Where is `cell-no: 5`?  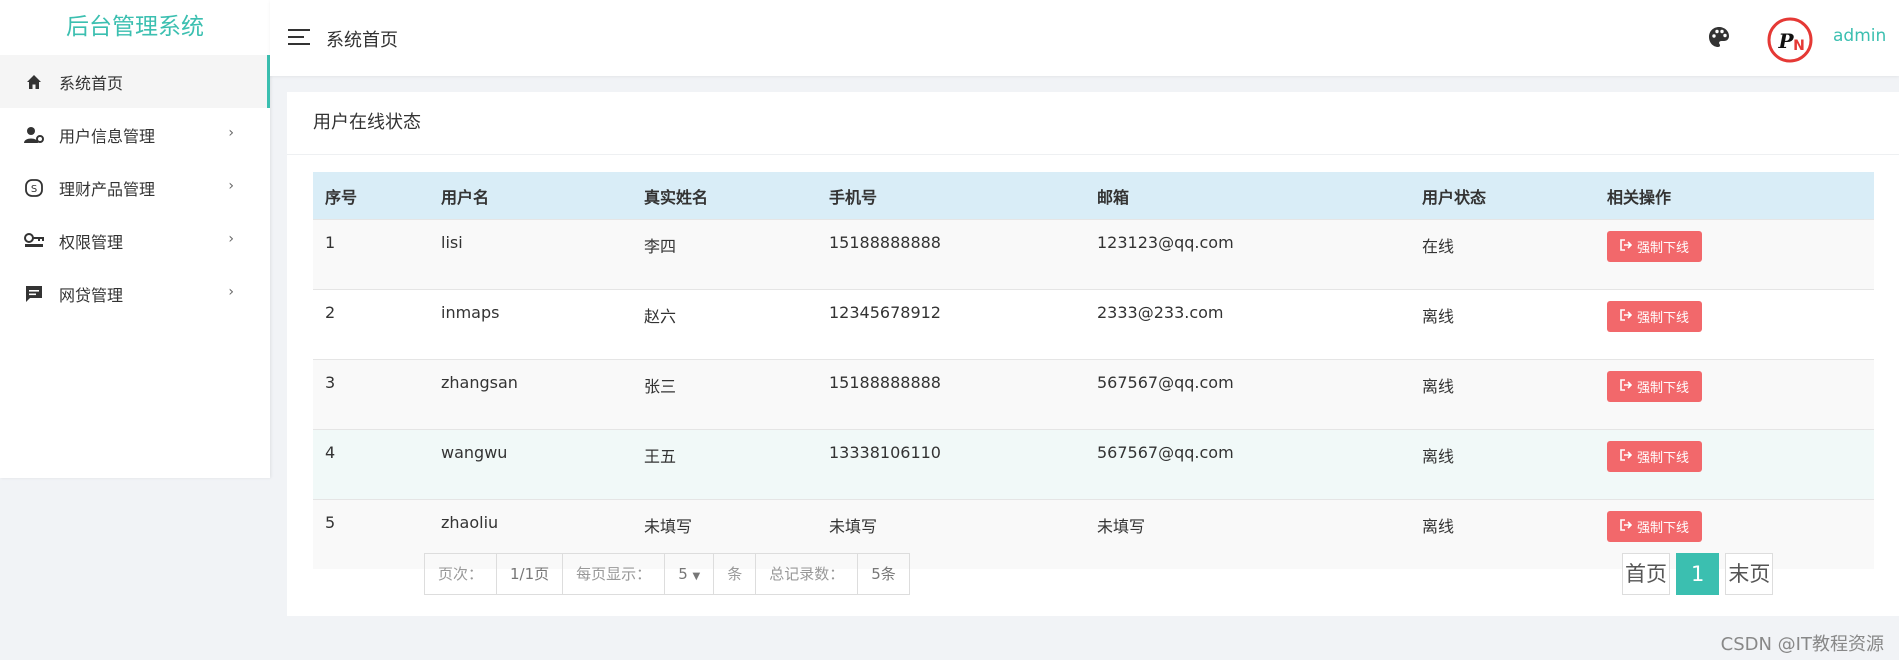
cell-no: 5 is located at coordinates (371, 534).